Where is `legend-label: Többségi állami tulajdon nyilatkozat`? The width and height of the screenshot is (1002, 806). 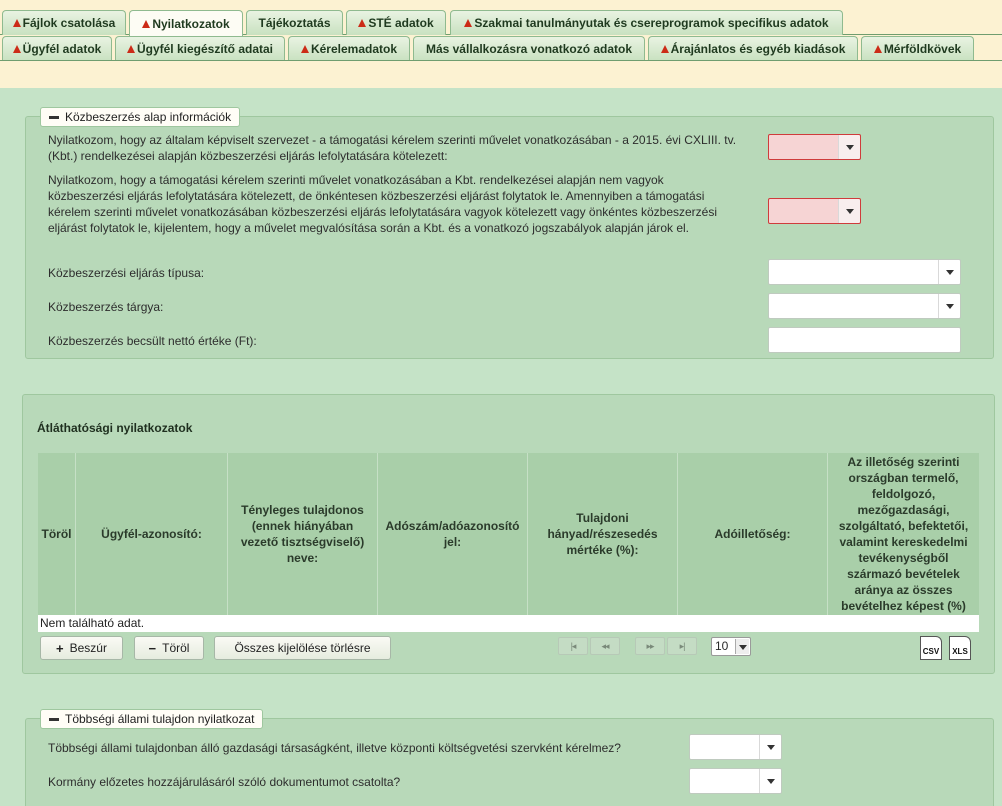 legend-label: Többségi állami tulajdon nyilatkozat is located at coordinates (160, 719).